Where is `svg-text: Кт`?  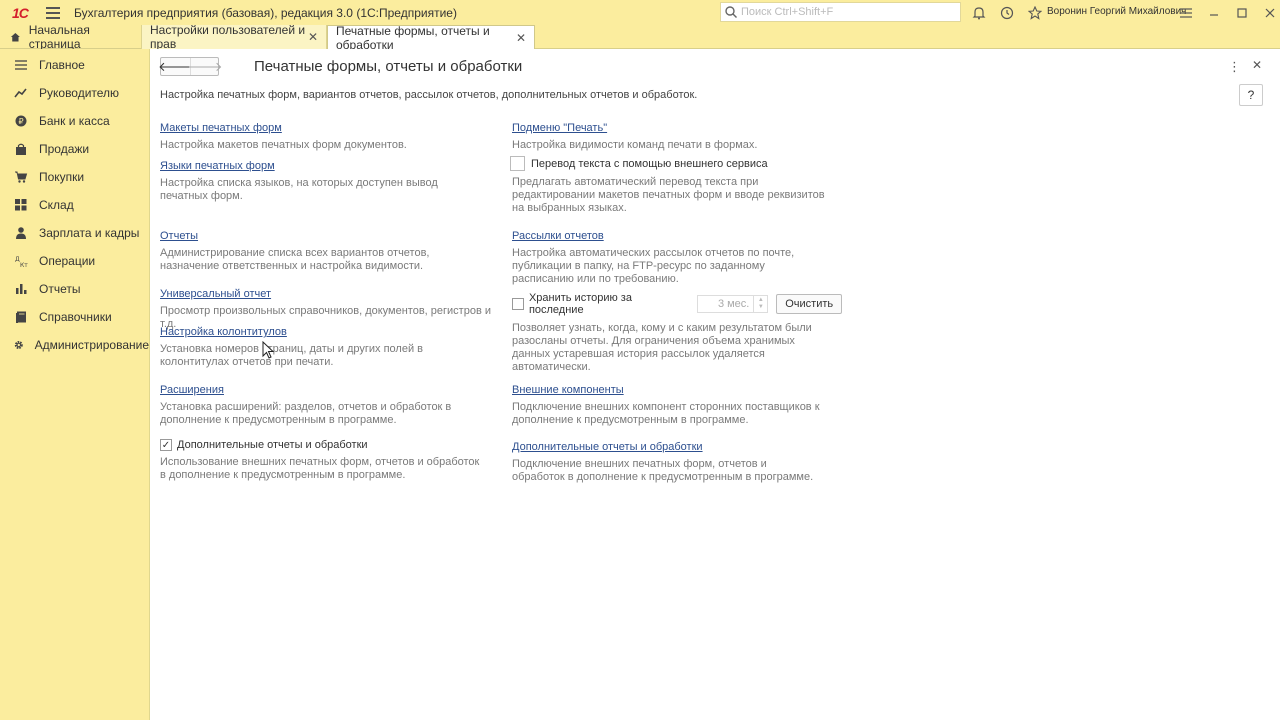 svg-text: Кт is located at coordinates (24, 264).